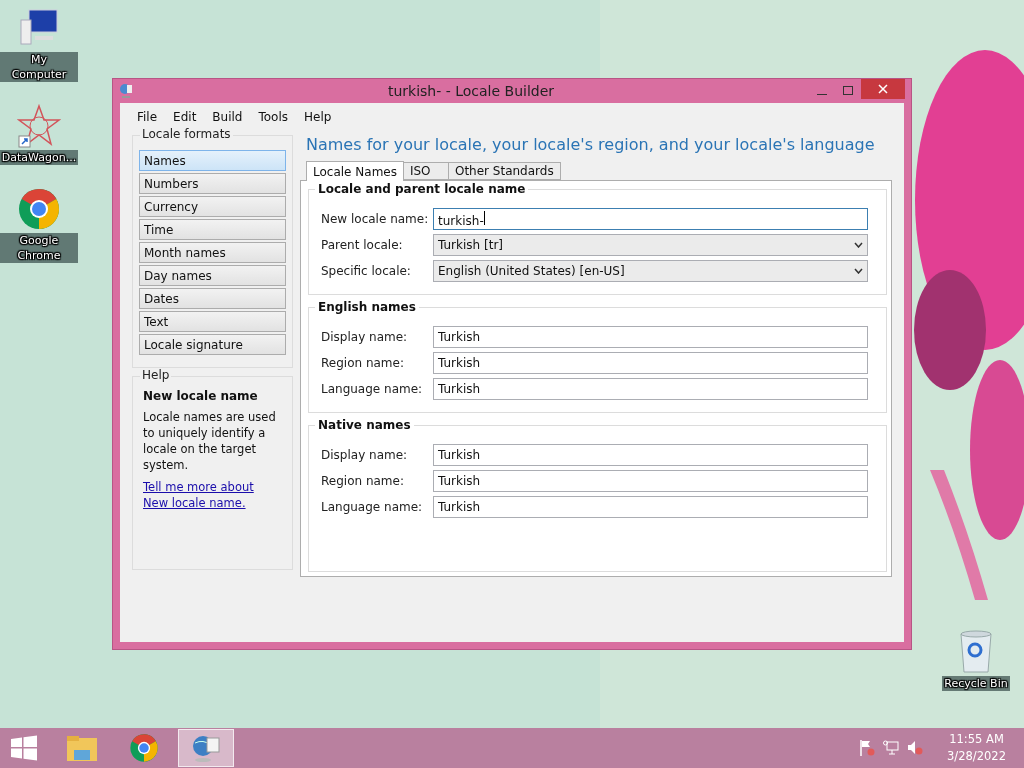 The width and height of the screenshot is (1024, 768). I want to click on format-button: Names, so click(212, 160).